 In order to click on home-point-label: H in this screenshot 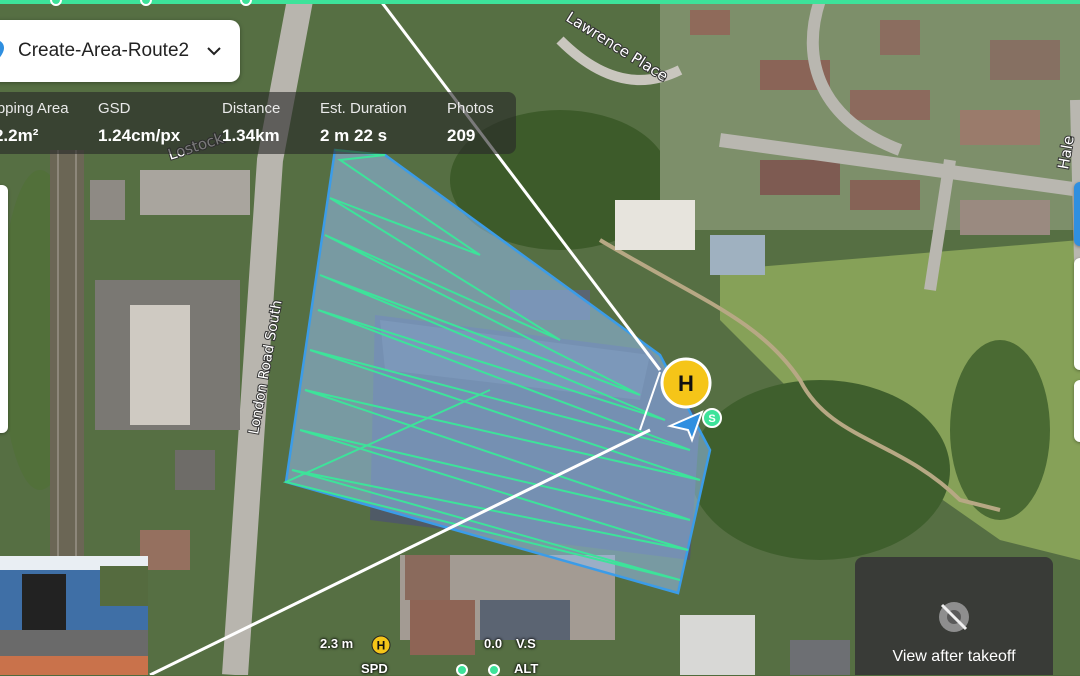, I will do `click(686, 383)`.